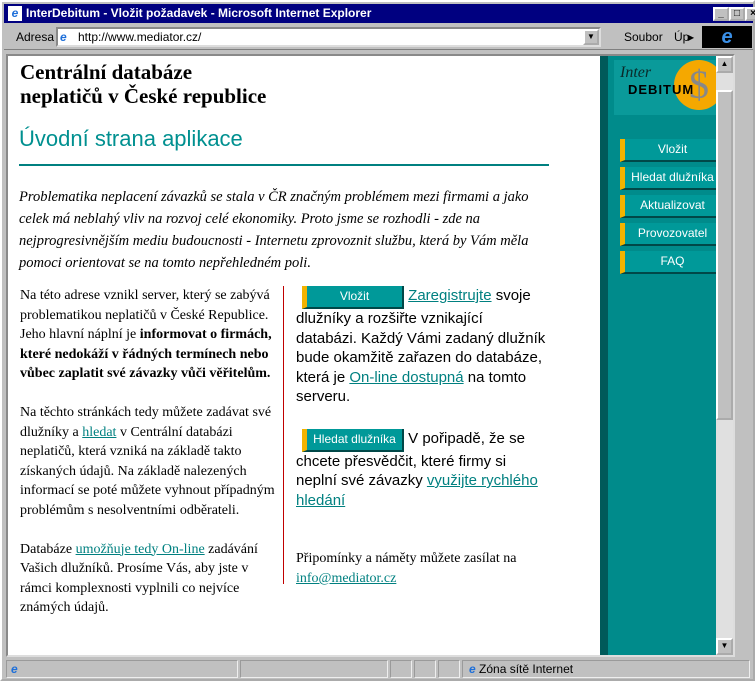 This screenshot has width=755, height=681. Describe the element at coordinates (724, 255) in the screenshot. I see `scroll-thumb` at that location.